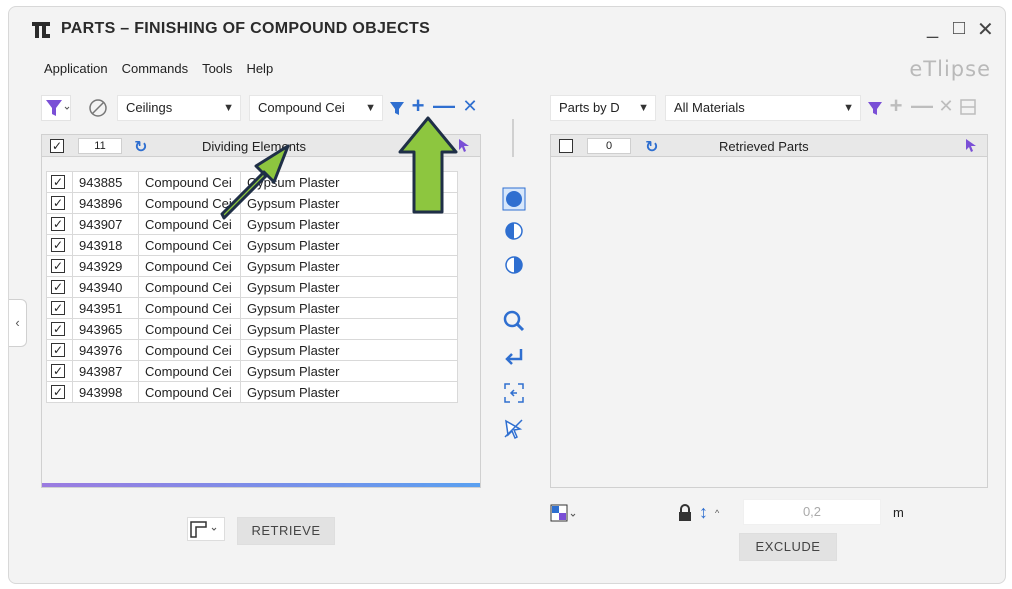  I want to click on table-row: ✓ 943976 Compound Cei Gypsum Plaster, so click(252, 350).